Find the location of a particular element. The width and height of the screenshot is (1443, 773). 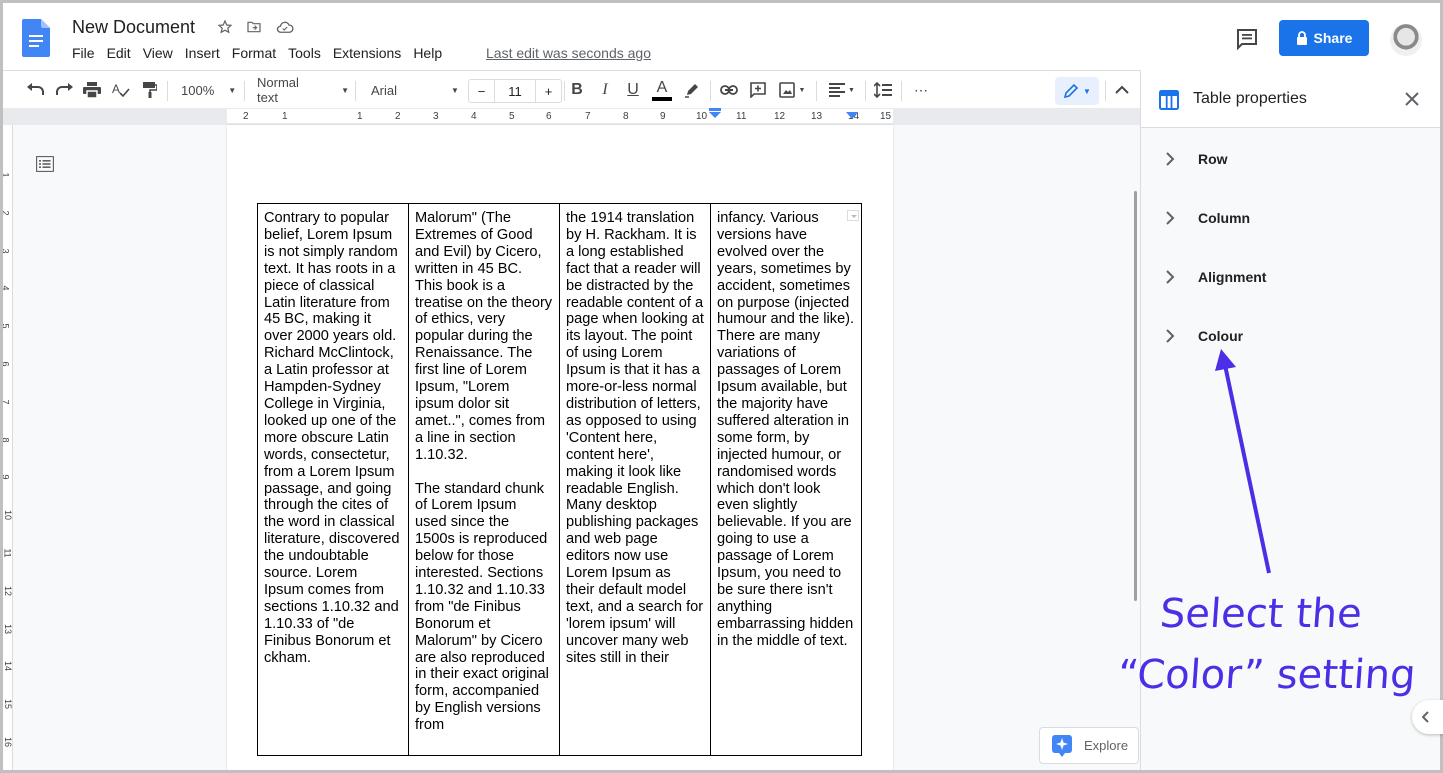

decrease-font-size-button: − is located at coordinates (482, 91).